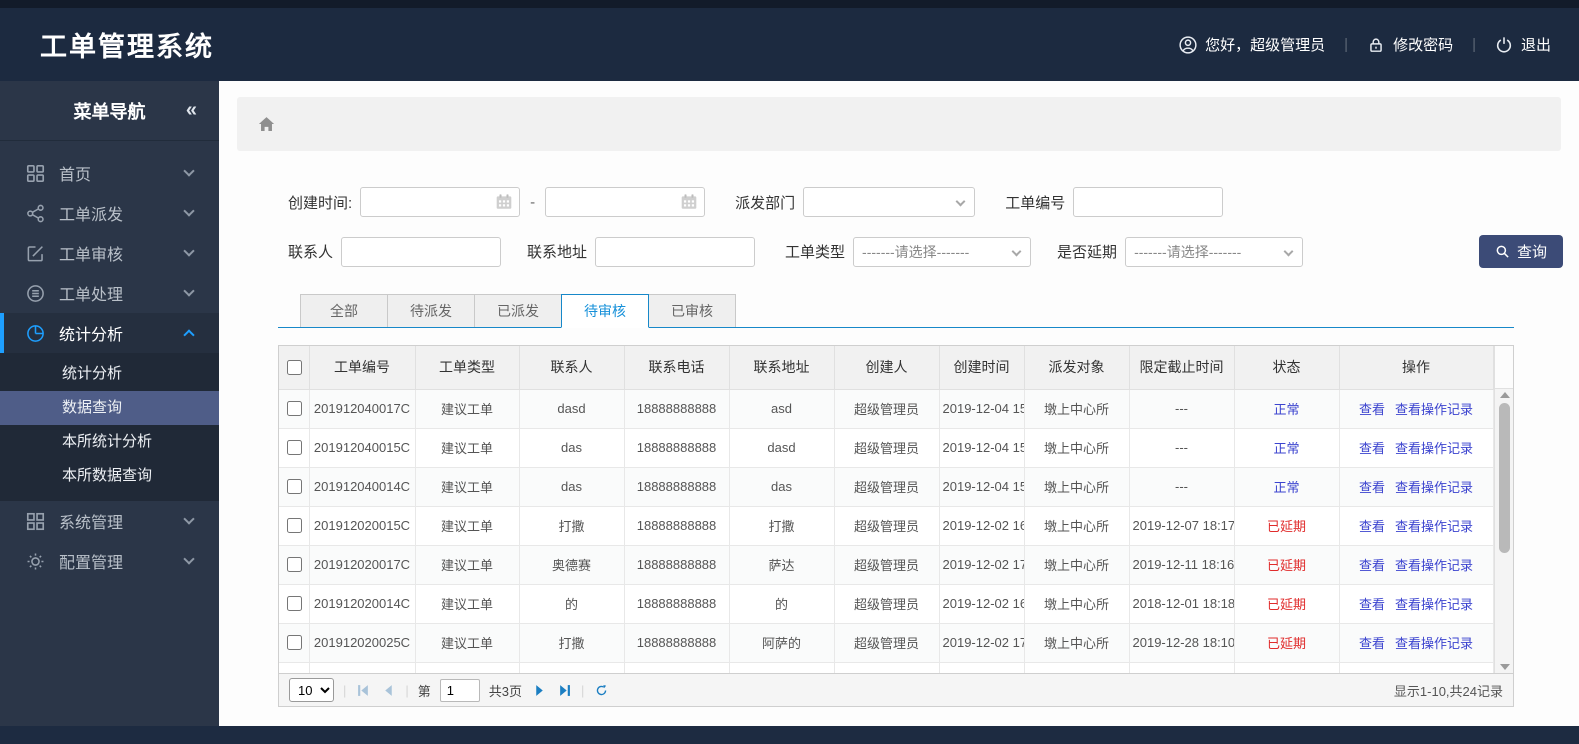 The height and width of the screenshot is (744, 1579). Describe the element at coordinates (518, 310) in the screenshot. I see `tab-dispatched: 已派发` at that location.